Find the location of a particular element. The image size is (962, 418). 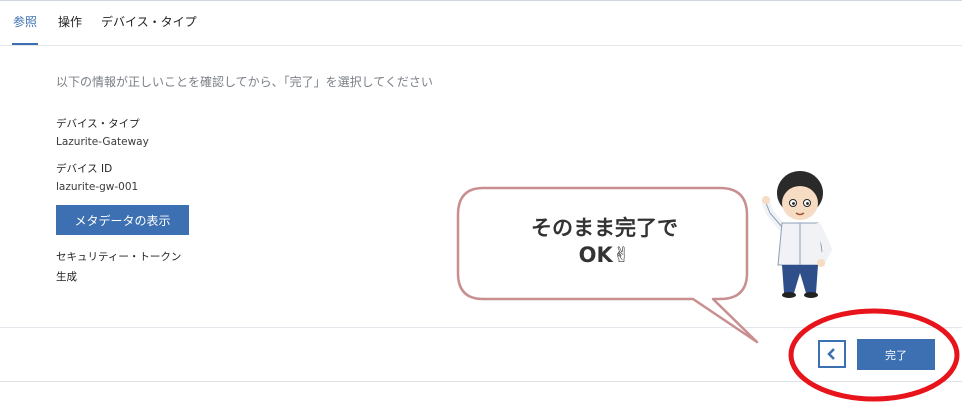

callout-line-2: OK✌ is located at coordinates (604, 255).